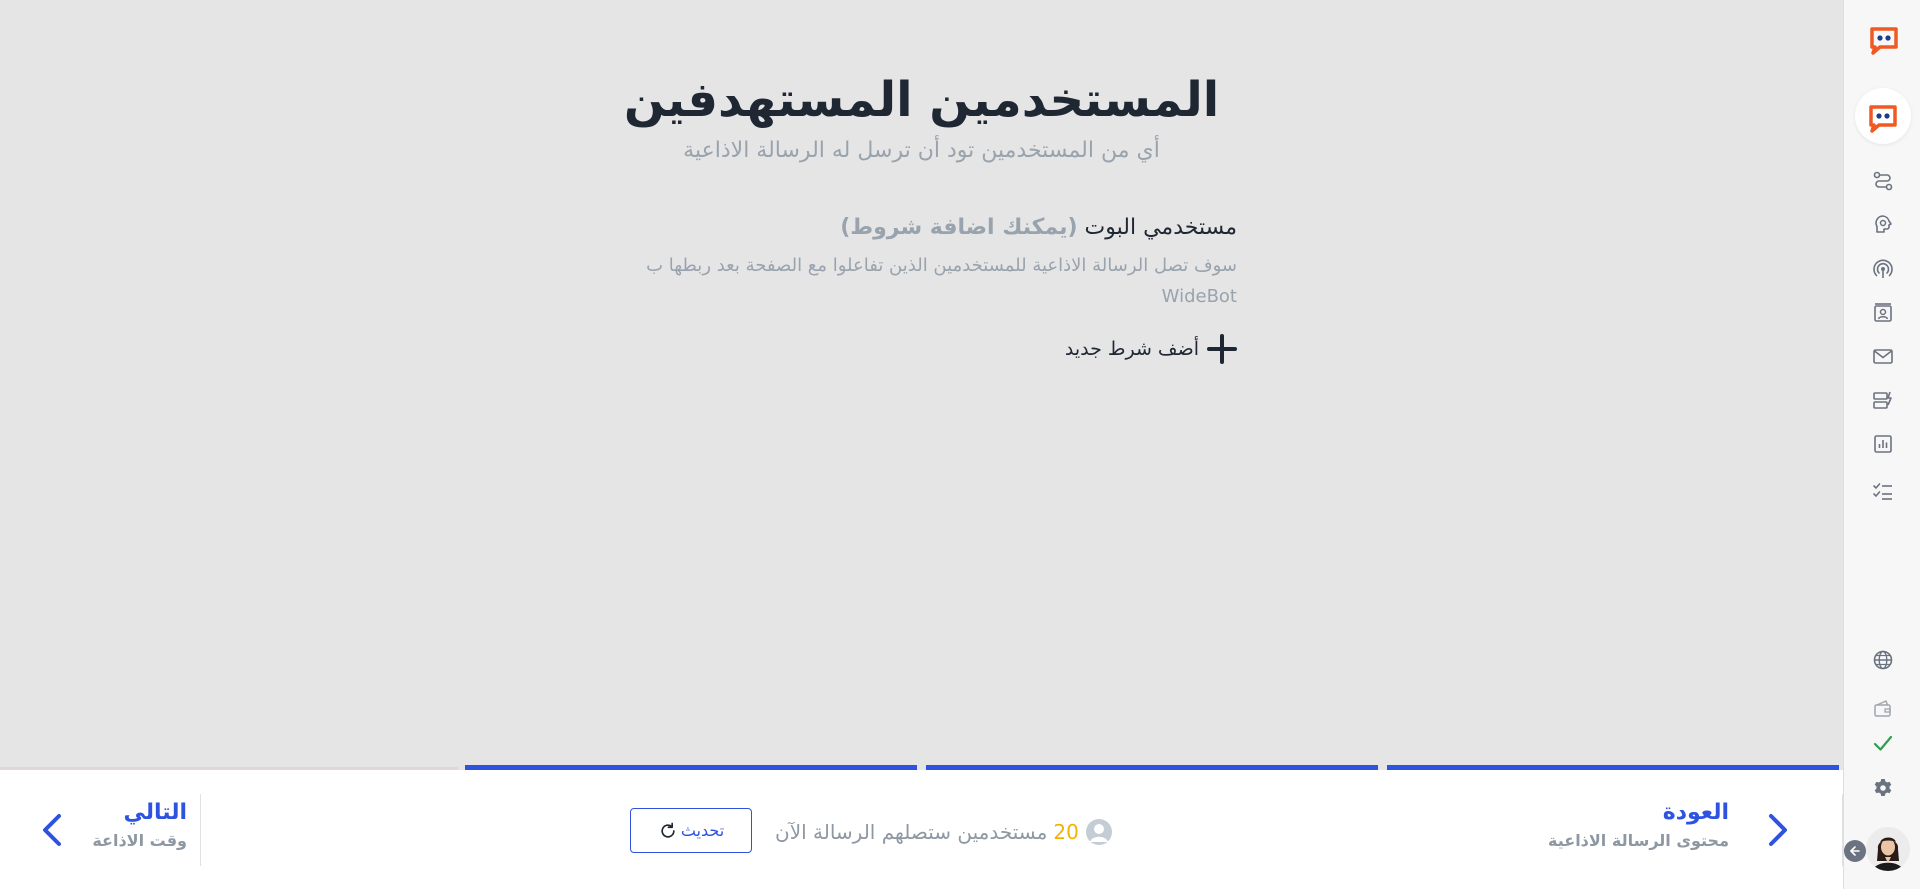  I want to click on checklist-icon, so click(1882, 491).